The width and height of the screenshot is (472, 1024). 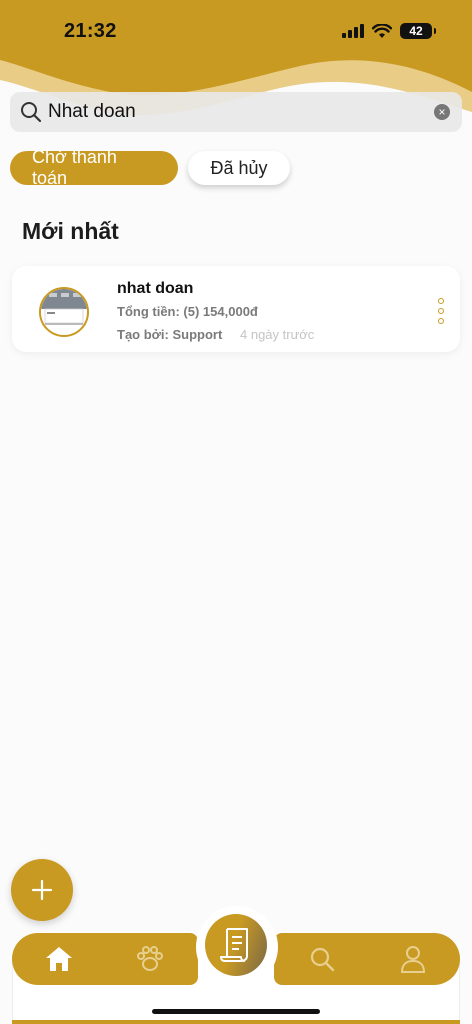 I want to click on order-total: Tổng tiền: (5) 154,000đ, so click(x=187, y=311).